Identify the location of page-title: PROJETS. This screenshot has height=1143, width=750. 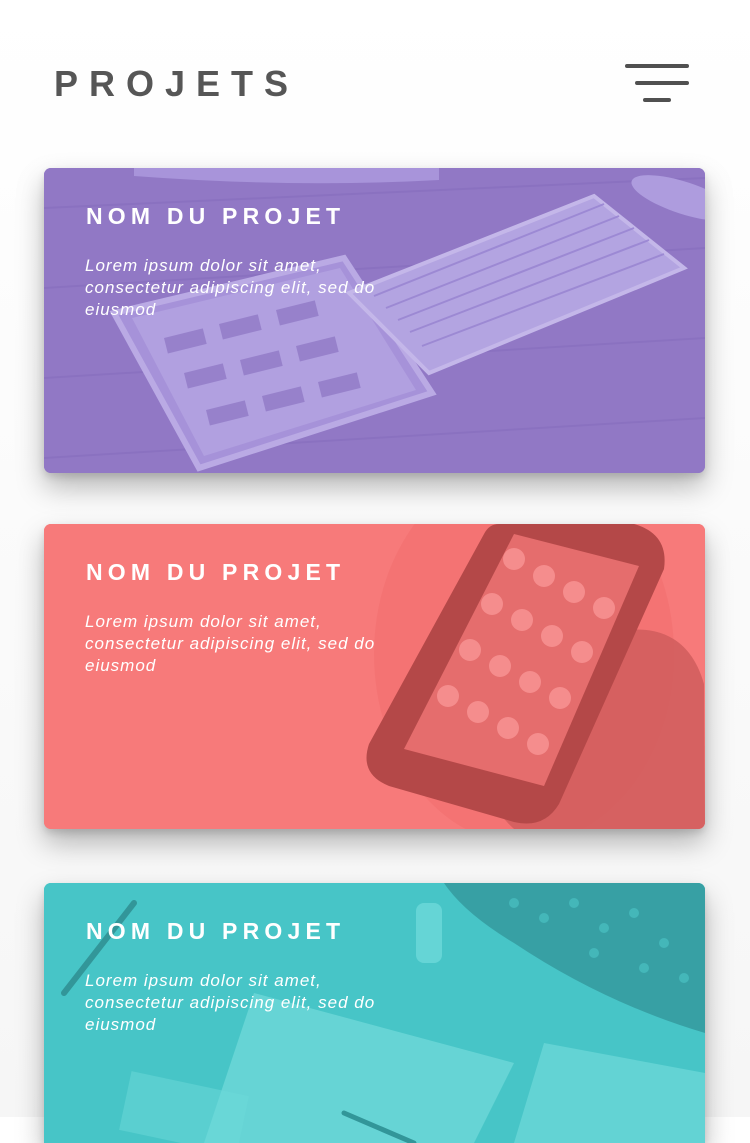
(177, 83).